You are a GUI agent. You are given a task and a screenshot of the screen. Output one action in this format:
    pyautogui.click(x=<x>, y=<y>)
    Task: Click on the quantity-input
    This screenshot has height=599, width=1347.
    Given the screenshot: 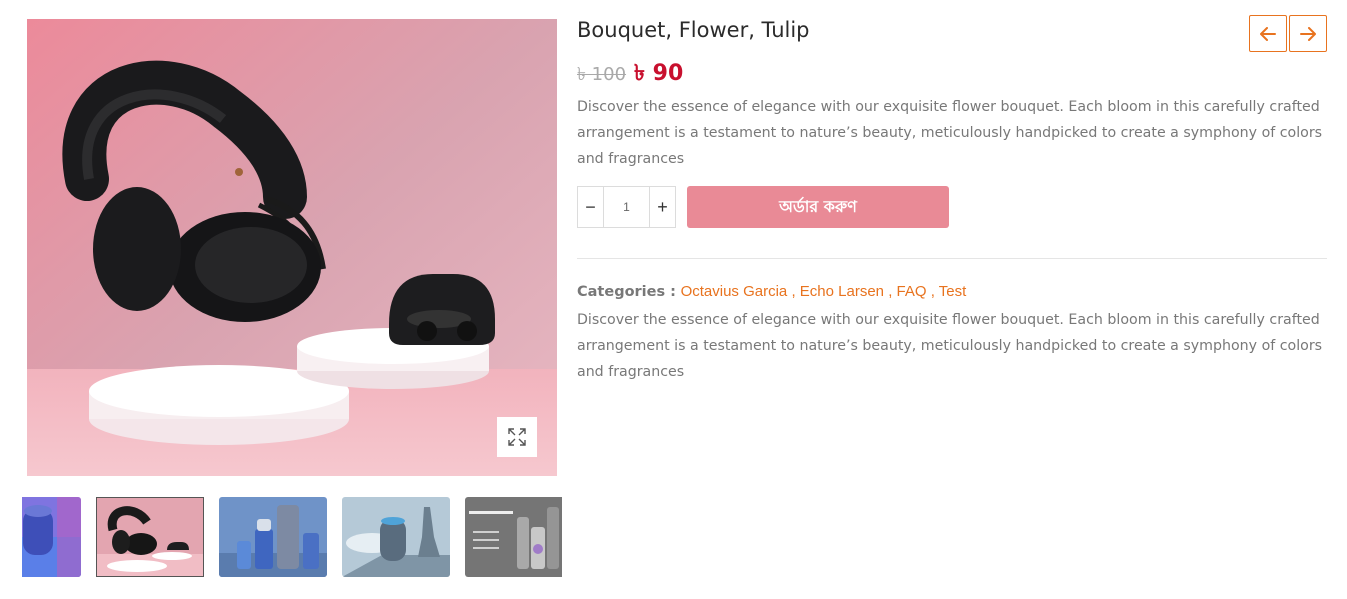 What is the action you would take?
    pyautogui.click(x=626, y=207)
    